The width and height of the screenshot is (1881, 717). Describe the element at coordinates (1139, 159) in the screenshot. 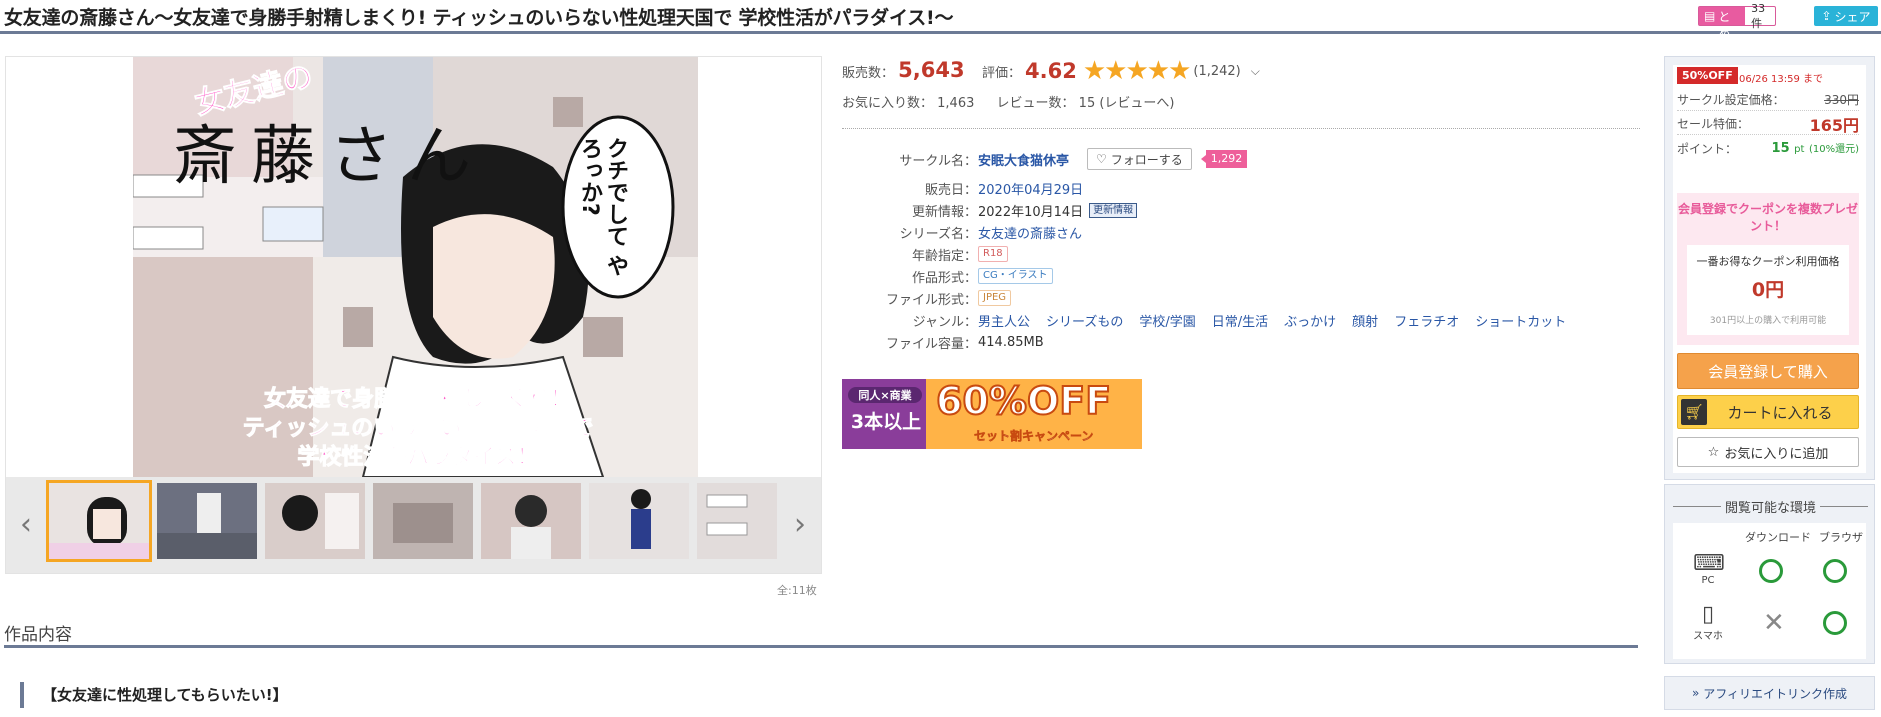

I see `follow-button: ♡ フォローする` at that location.